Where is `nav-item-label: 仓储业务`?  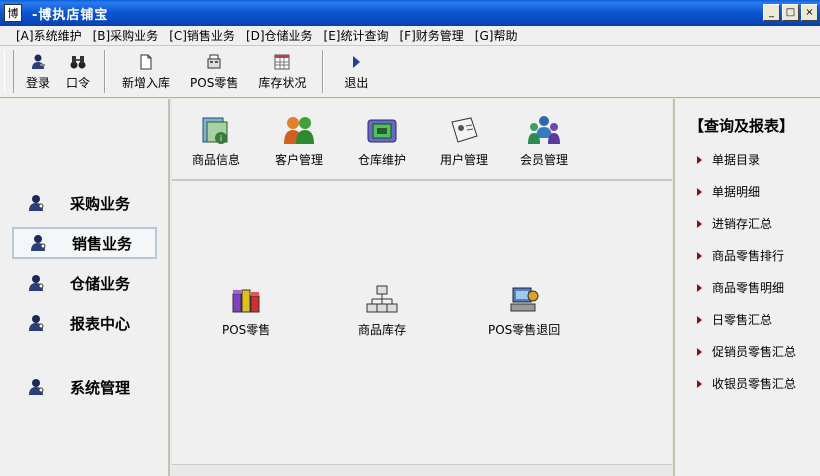 nav-item-label: 仓储业务 is located at coordinates (100, 283).